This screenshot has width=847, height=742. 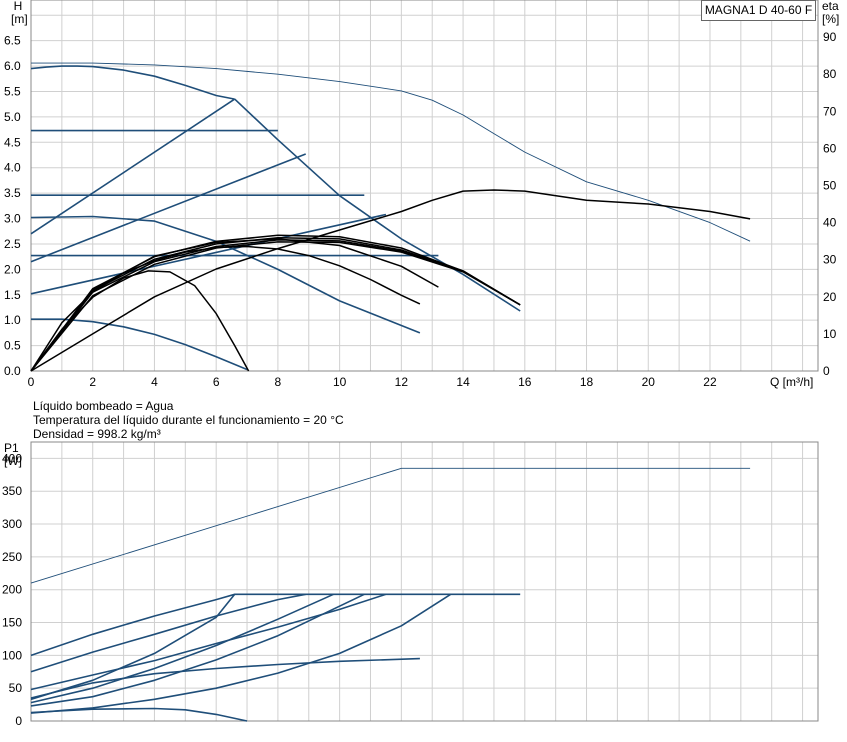 What do you see at coordinates (402, 382) in the screenshot?
I see `x-tick-label: 12` at bounding box center [402, 382].